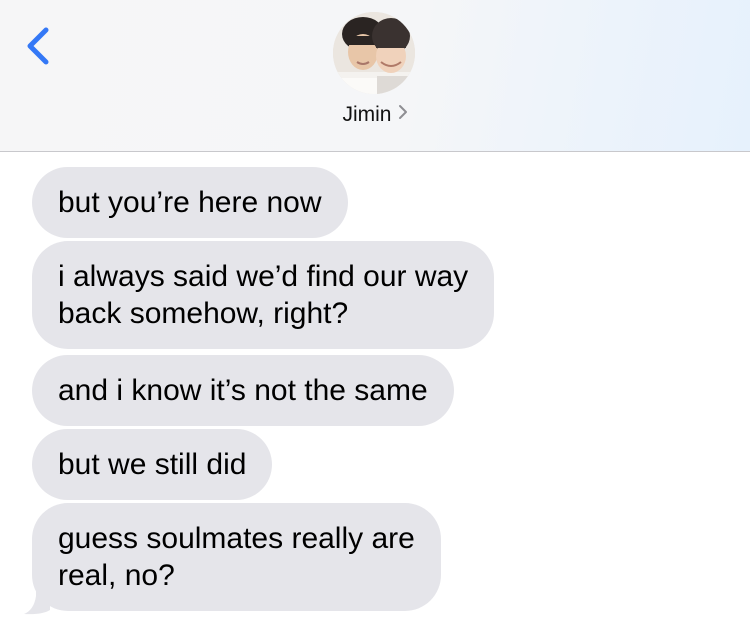  I want to click on avatar, so click(374, 53).